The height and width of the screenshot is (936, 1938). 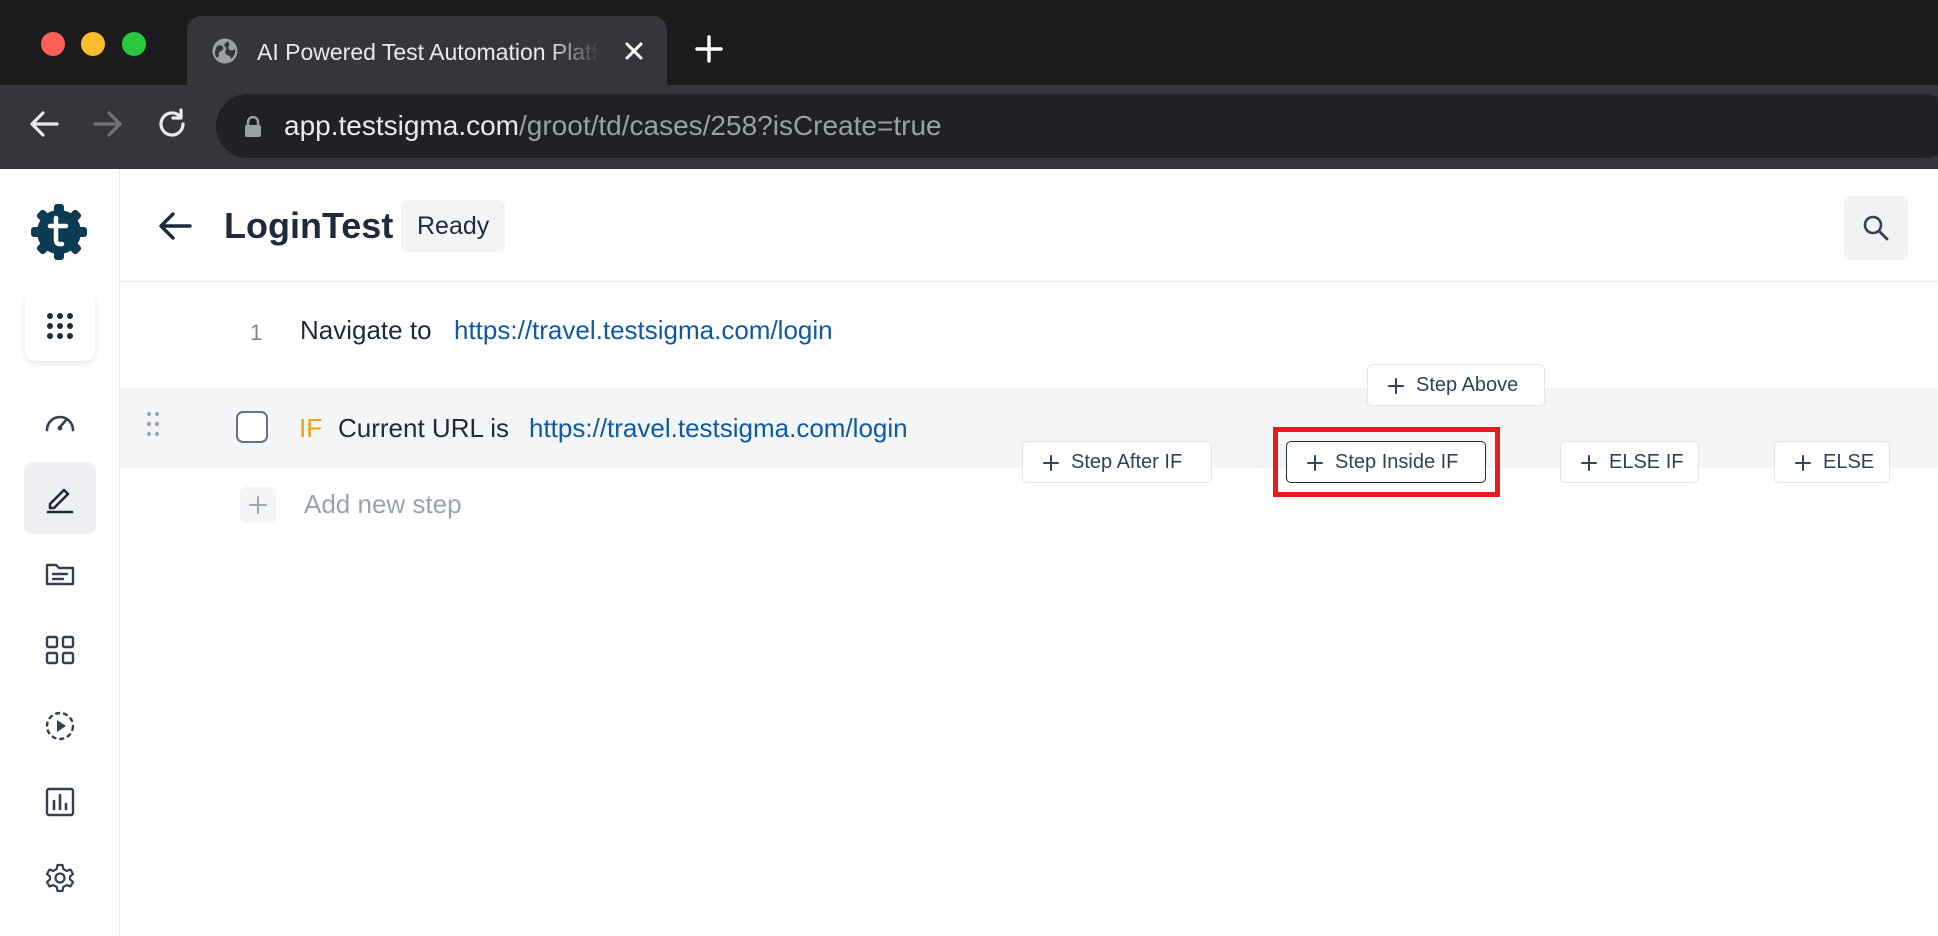 I want to click on else-if-button: ELSE IF, so click(x=1629, y=462).